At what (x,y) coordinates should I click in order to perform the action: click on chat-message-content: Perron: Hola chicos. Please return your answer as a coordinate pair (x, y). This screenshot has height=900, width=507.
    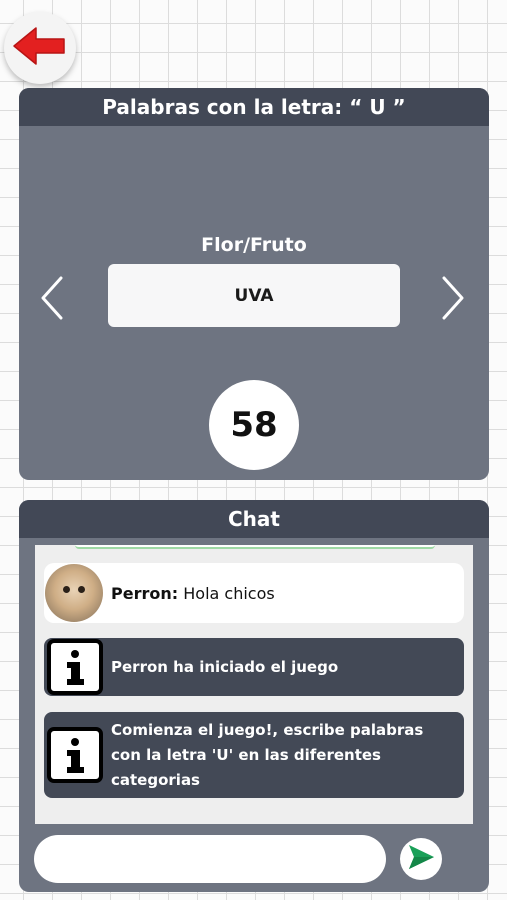
    Looking at the image, I should click on (193, 593).